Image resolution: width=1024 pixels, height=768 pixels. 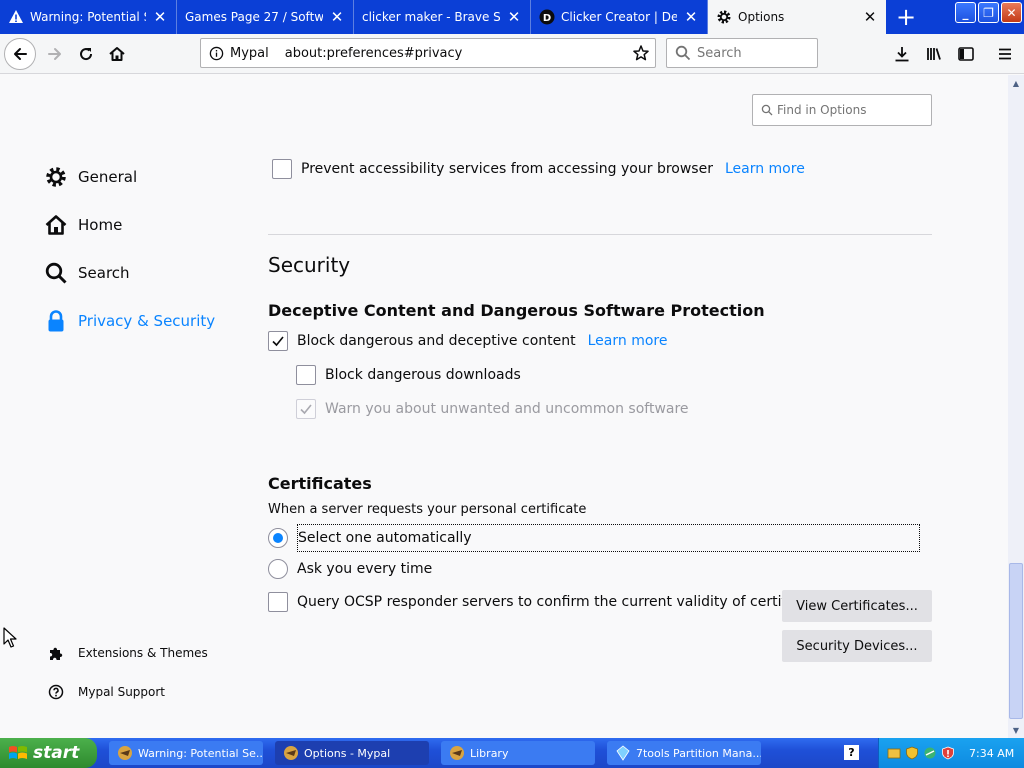 I want to click on sidebar-item-general: General, so click(x=129, y=177).